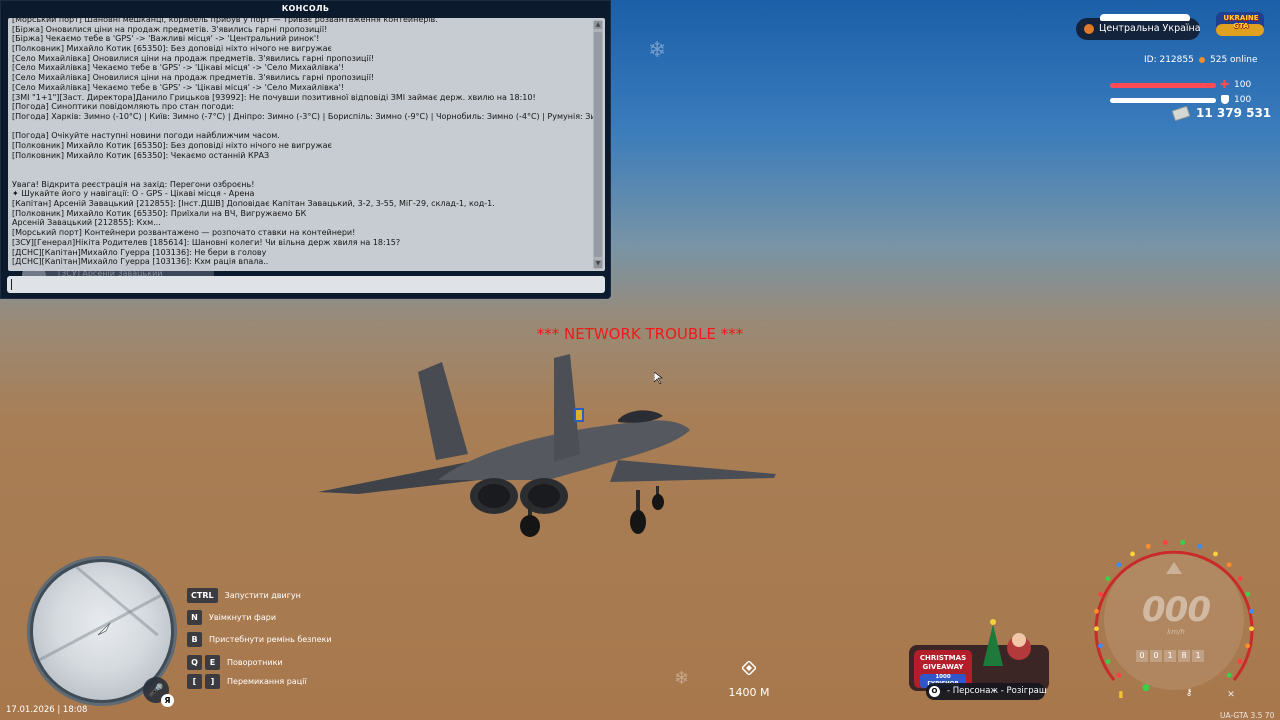 This screenshot has width=1280, height=720. I want to click on seatbelt-icon: ✕, so click(1231, 695).